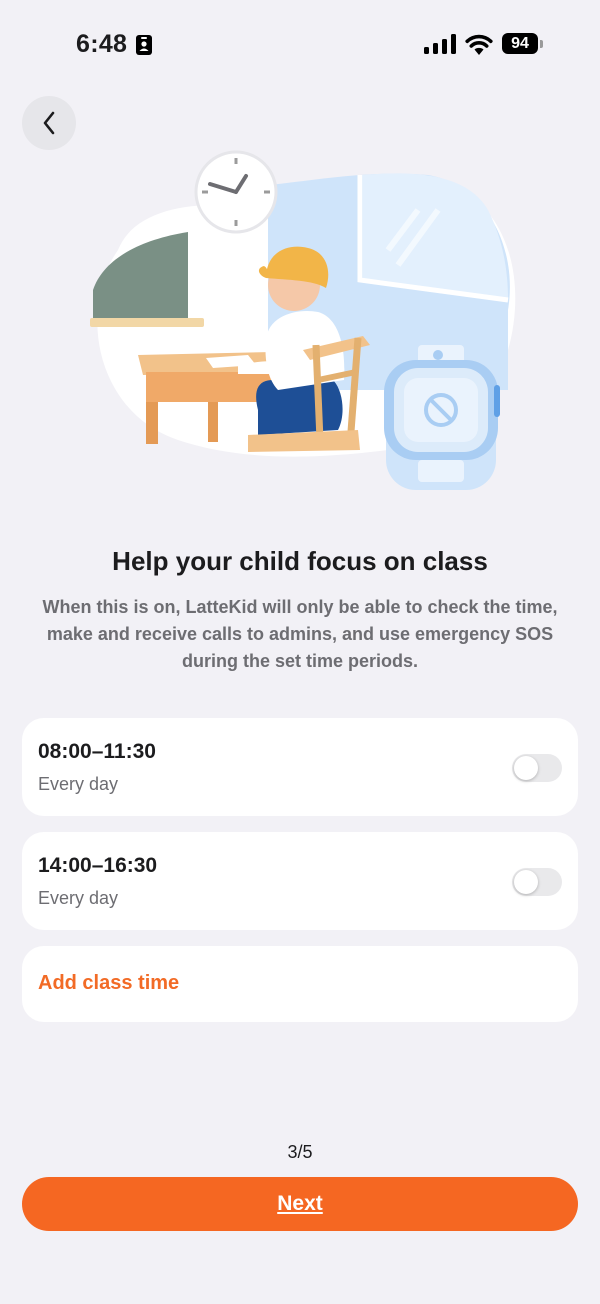  Describe the element at coordinates (109, 983) in the screenshot. I see `add-class-time-label: Add class time` at that location.